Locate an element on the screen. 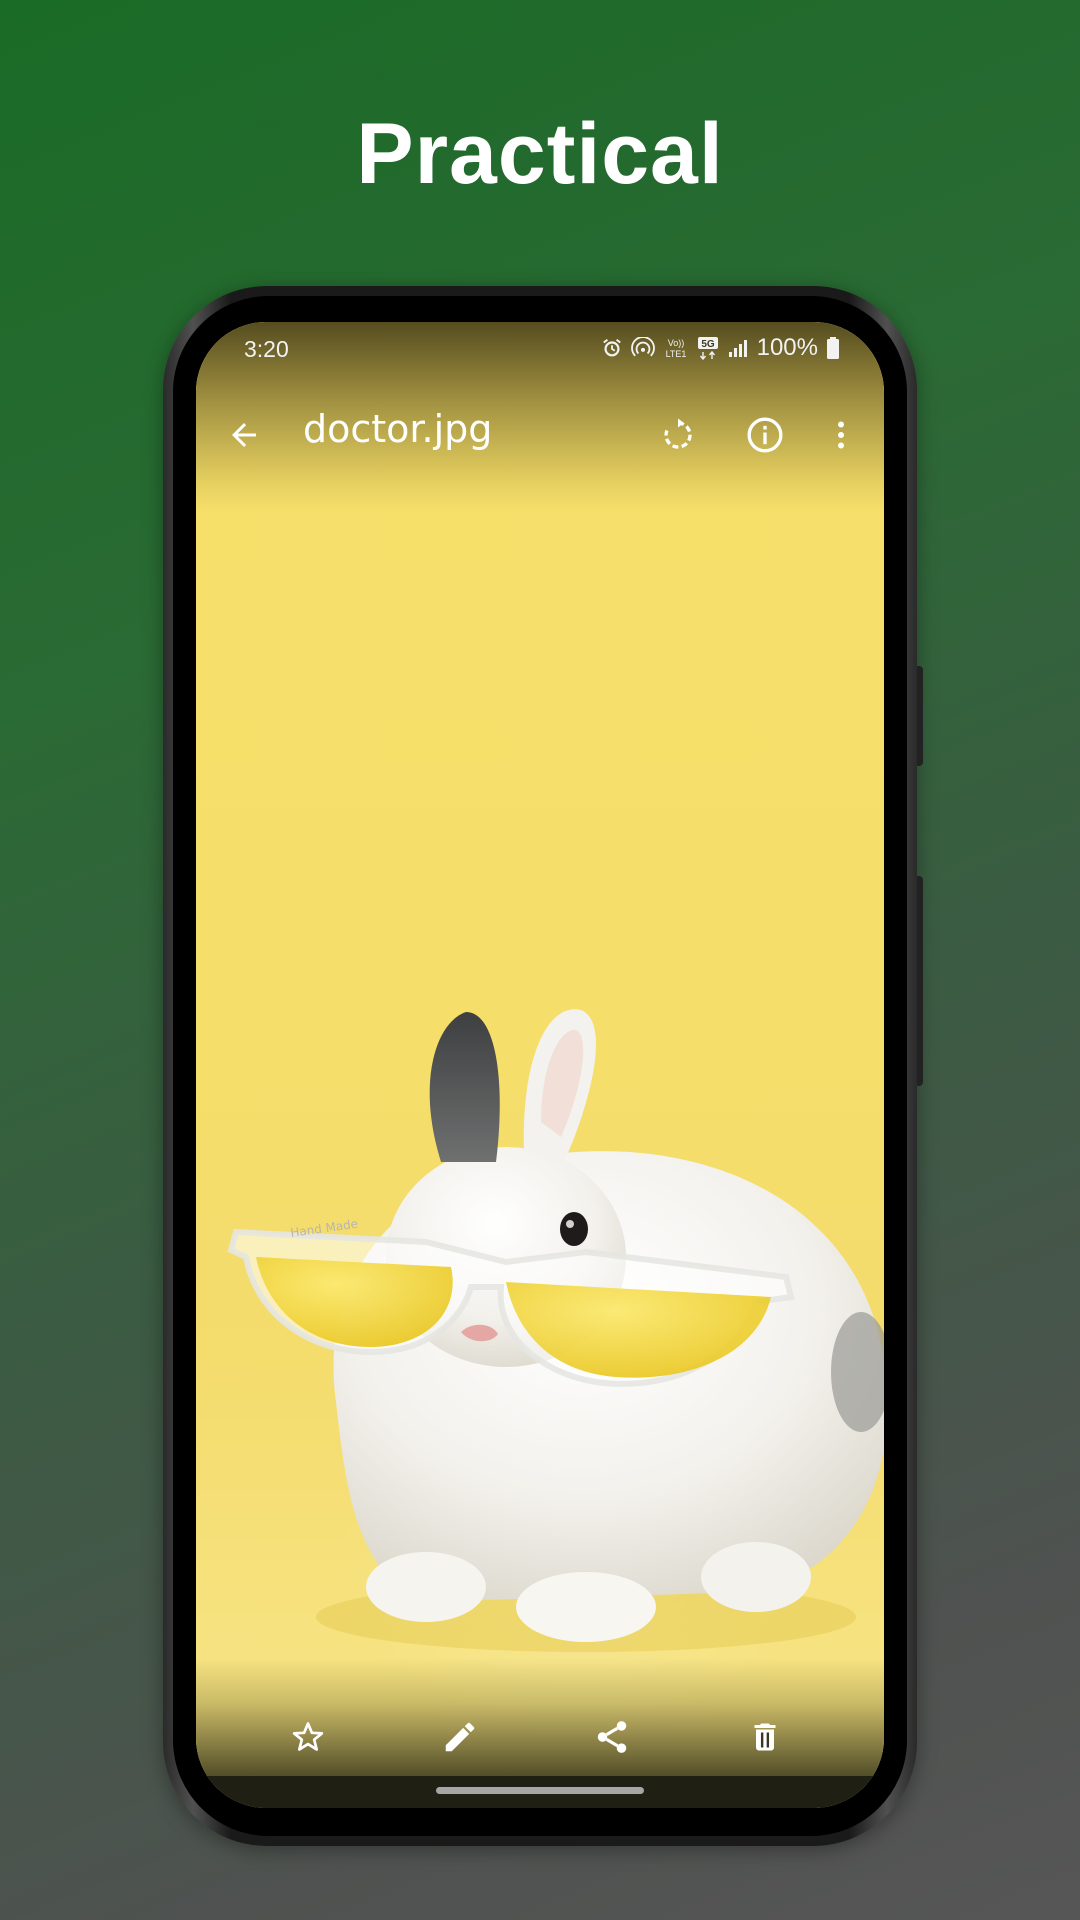 The width and height of the screenshot is (1080, 1920). back-arrow-icon is located at coordinates (244, 435).